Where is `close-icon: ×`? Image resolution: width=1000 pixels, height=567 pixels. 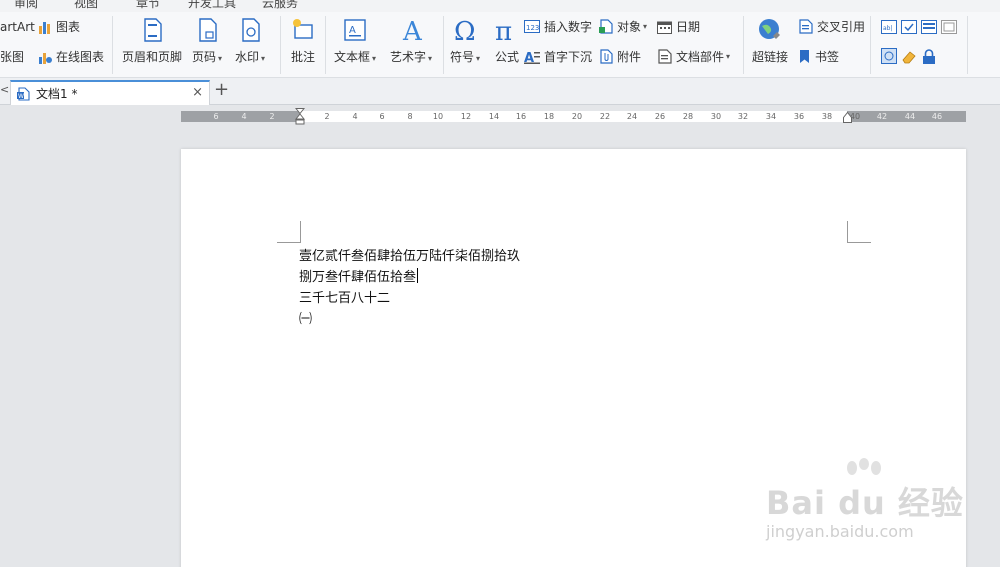
close-icon: × is located at coordinates (197, 92).